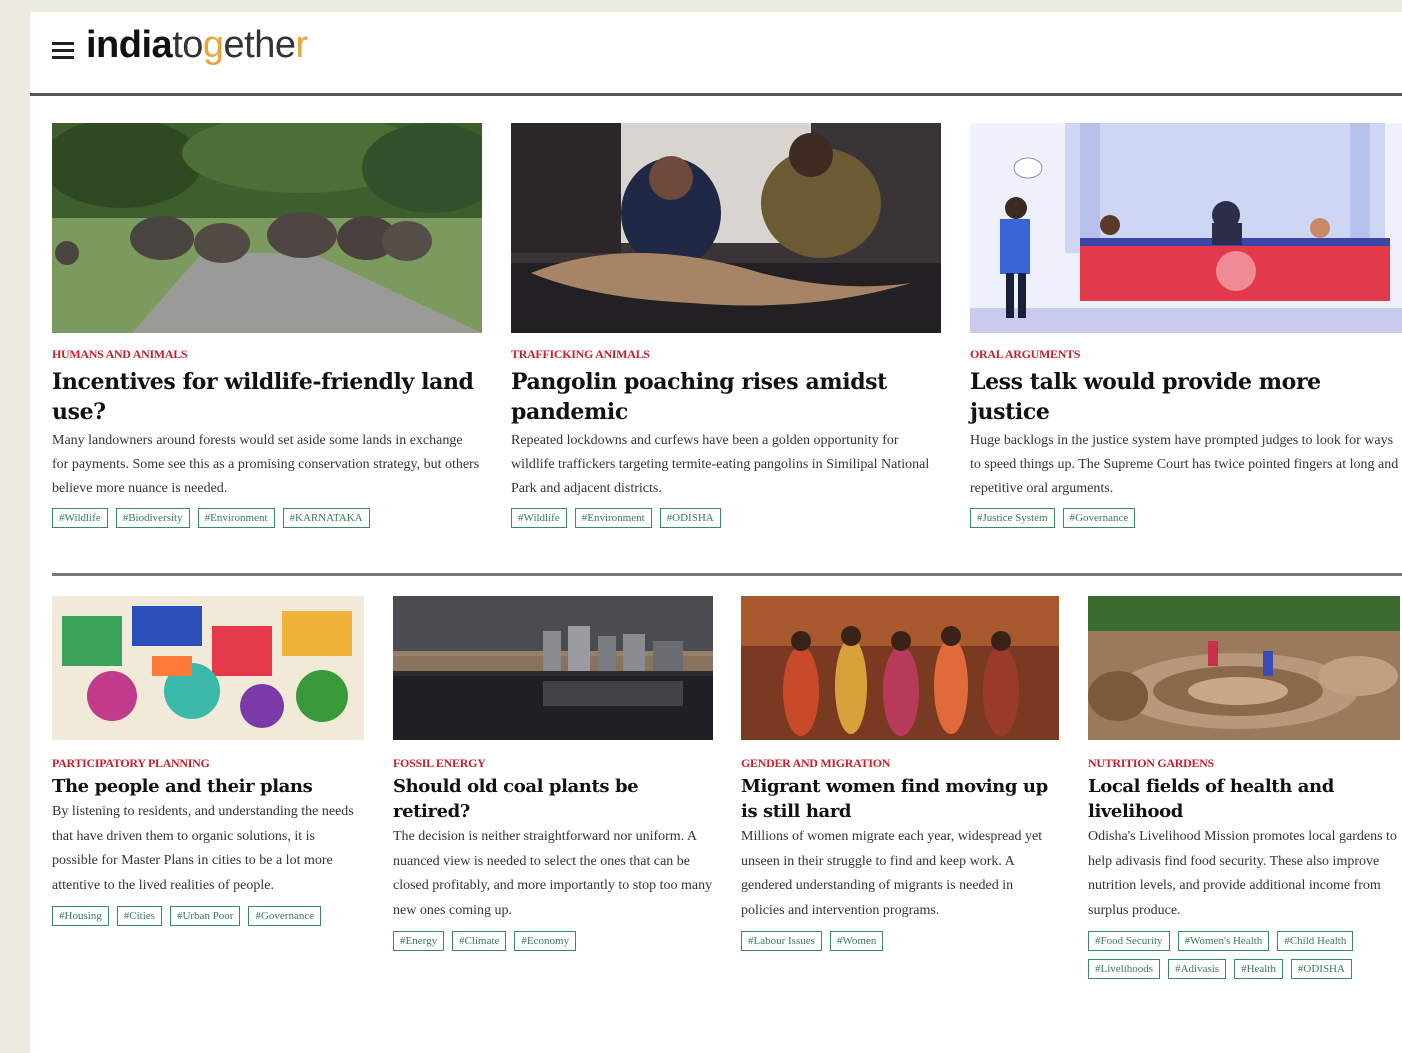 The height and width of the screenshot is (1053, 1402). What do you see at coordinates (1124, 969) in the screenshot?
I see `tag-link: #Livelihoods` at bounding box center [1124, 969].